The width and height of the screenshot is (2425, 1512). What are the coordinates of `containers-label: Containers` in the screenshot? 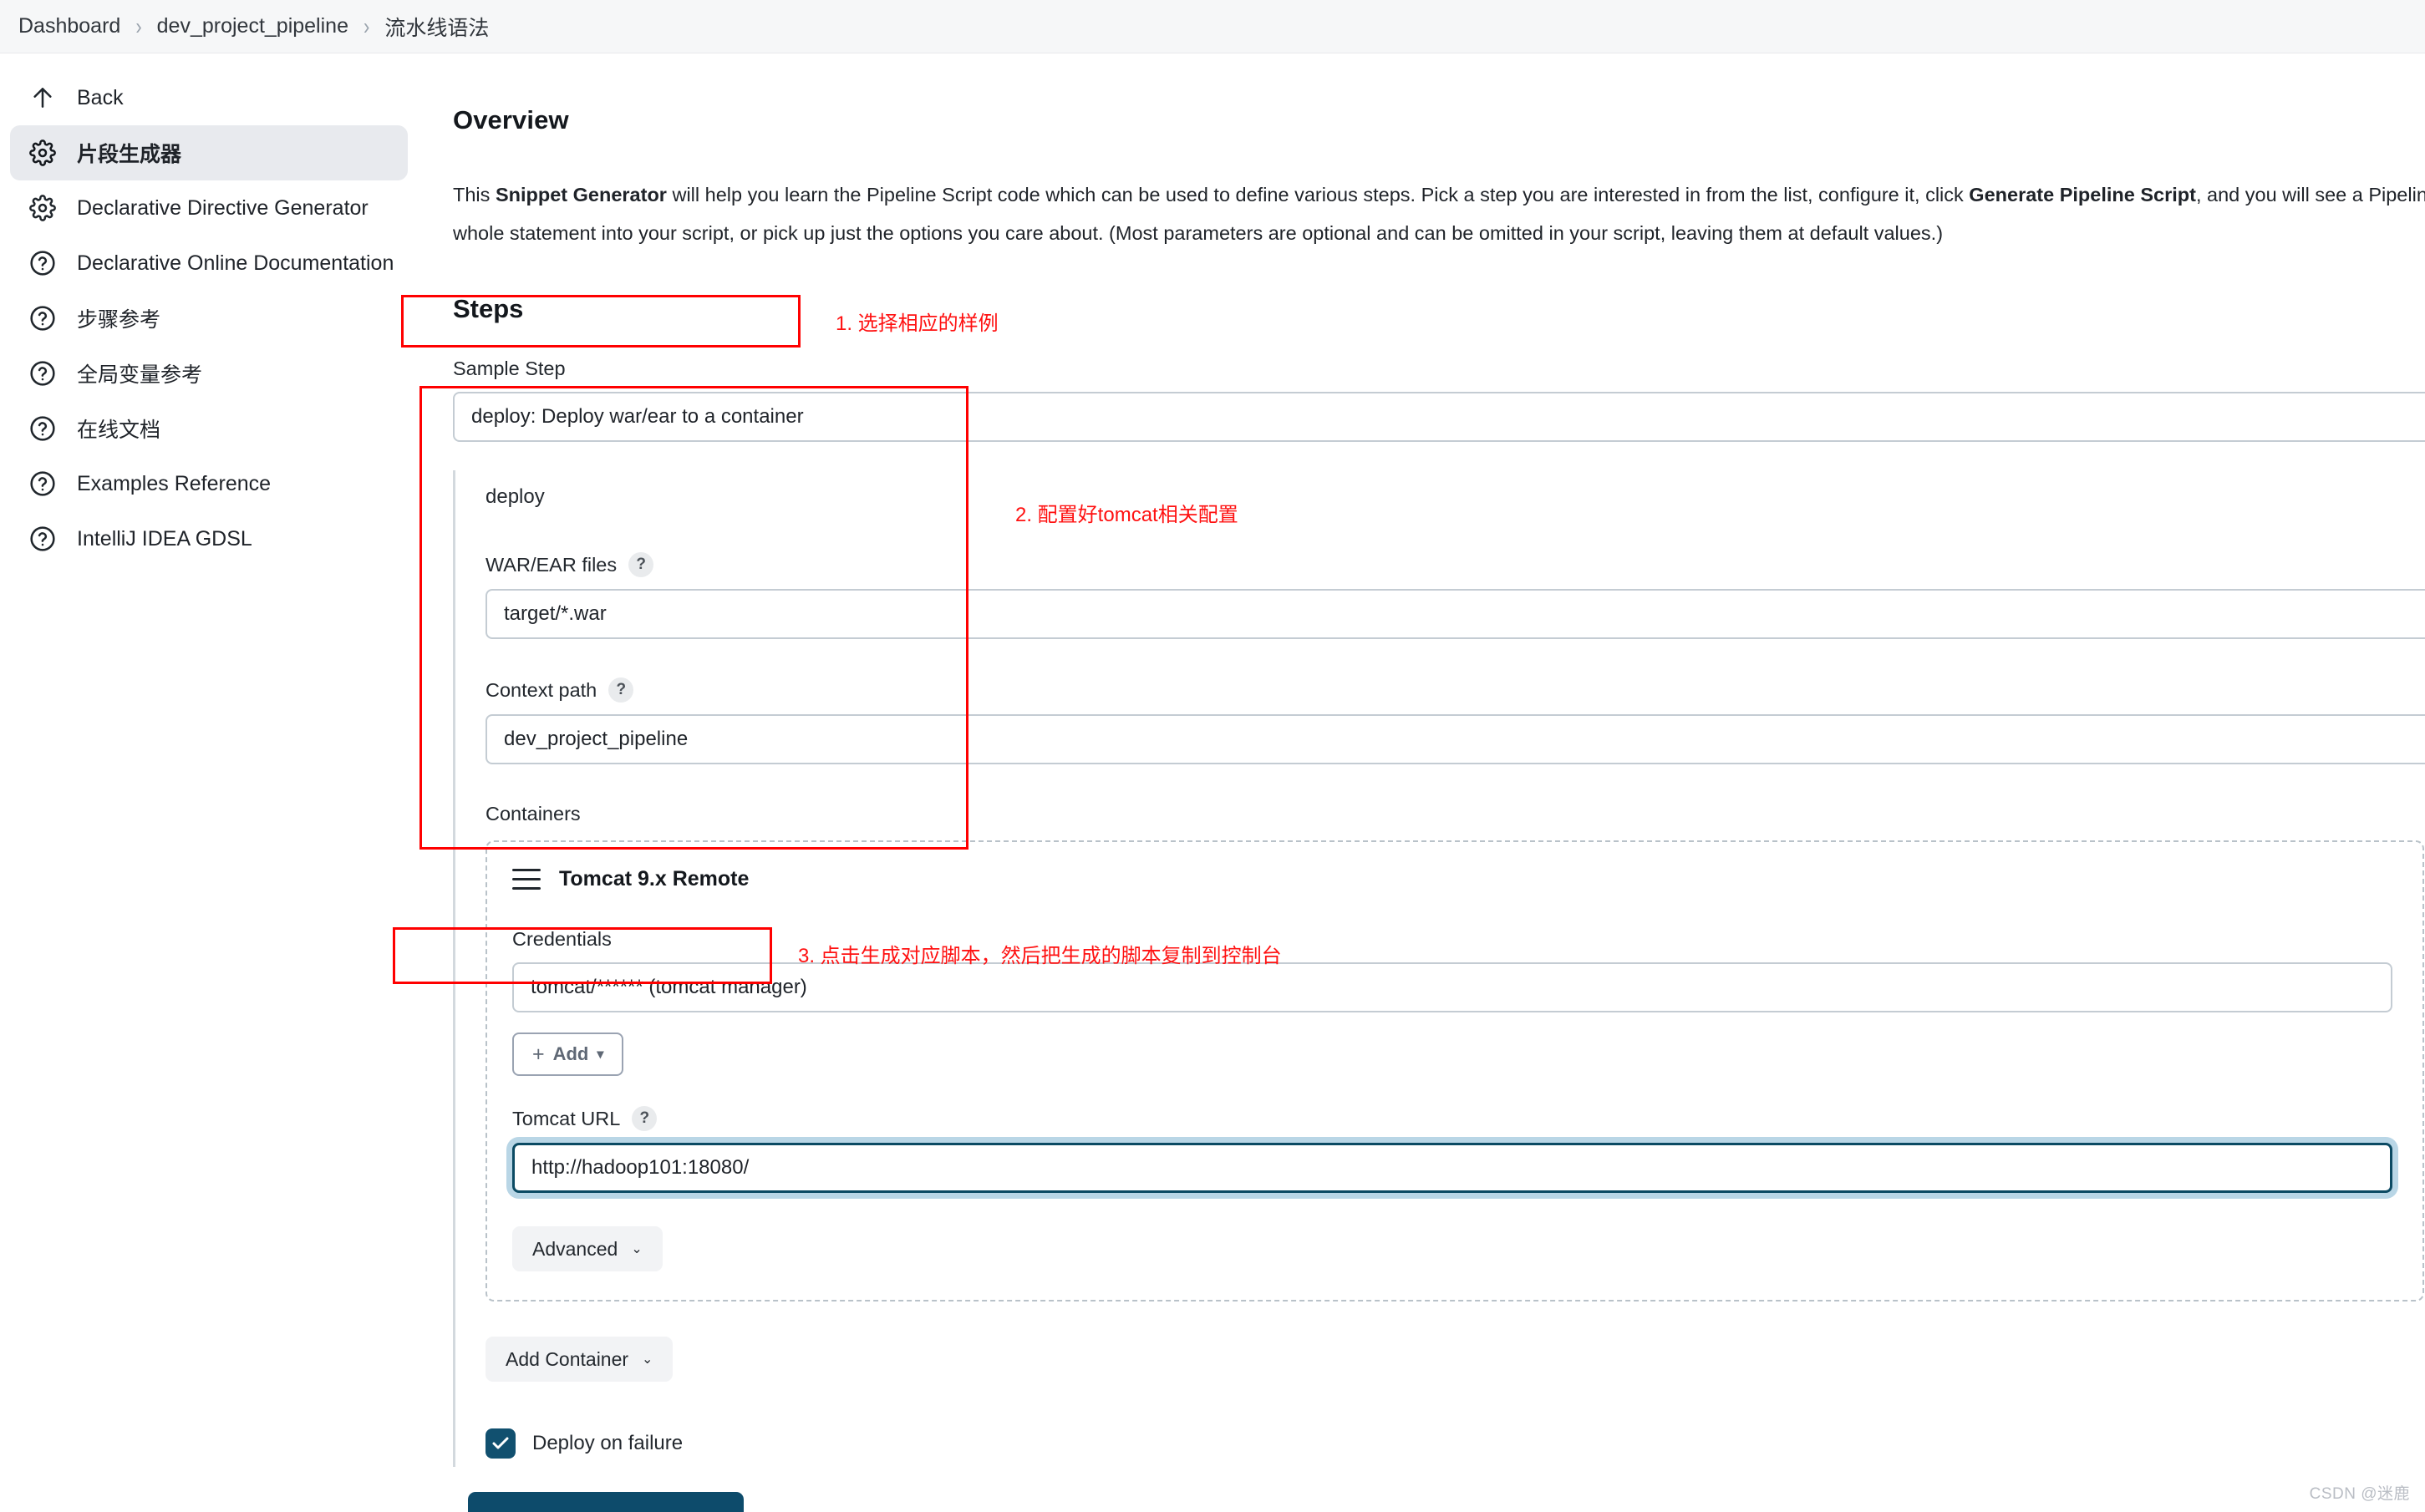 It's located at (1455, 814).